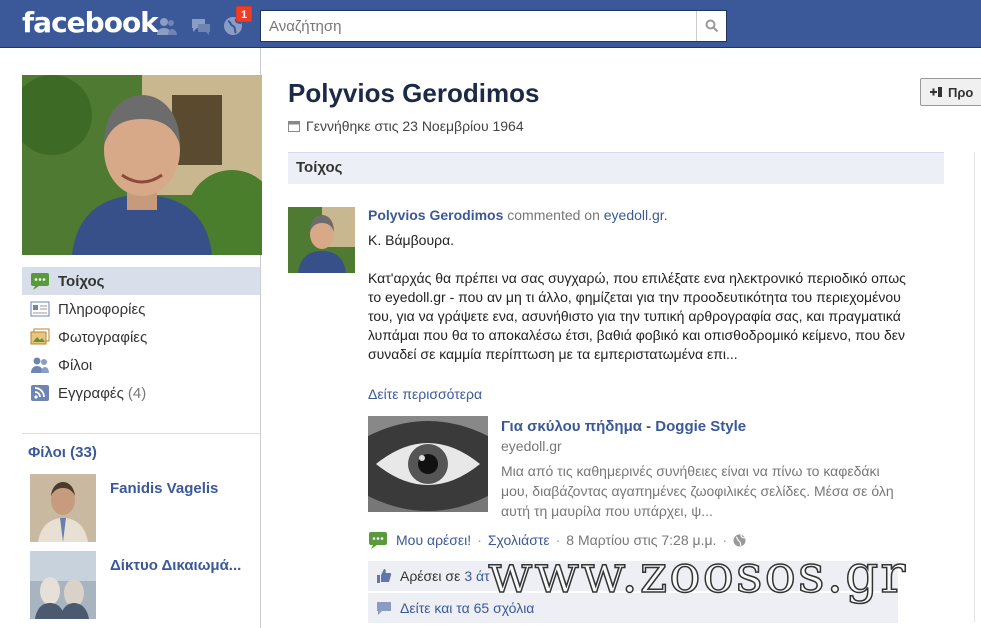 This screenshot has width=981, height=628. Describe the element at coordinates (40, 365) in the screenshot. I see `friends-icon` at that location.